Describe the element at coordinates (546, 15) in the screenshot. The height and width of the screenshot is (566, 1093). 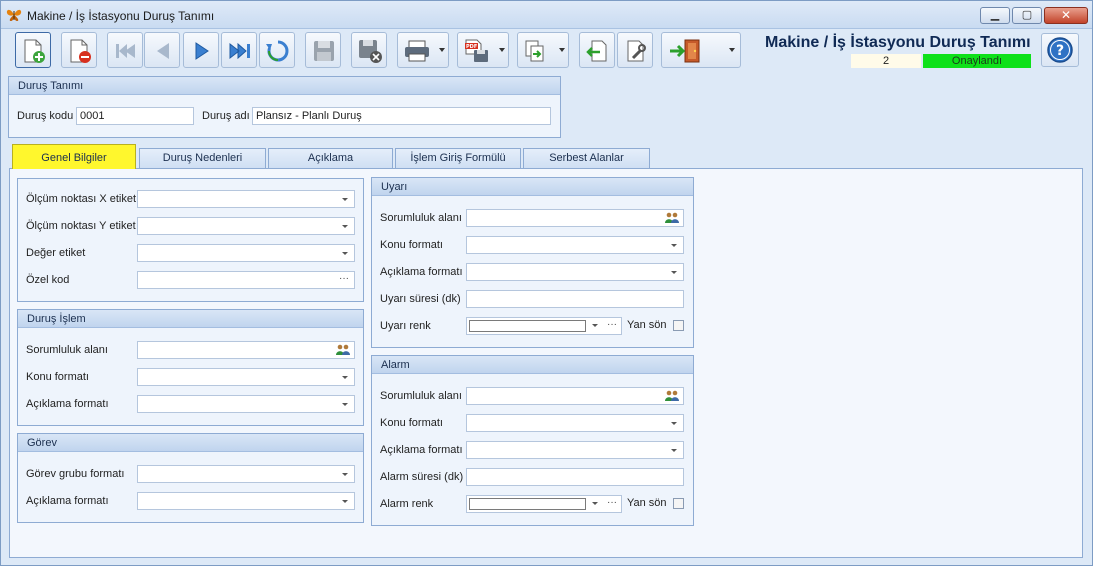
I see `title-bar: Makine / İş İstasyonu Duruş Tanımı ▁ ▢ ✕` at that location.